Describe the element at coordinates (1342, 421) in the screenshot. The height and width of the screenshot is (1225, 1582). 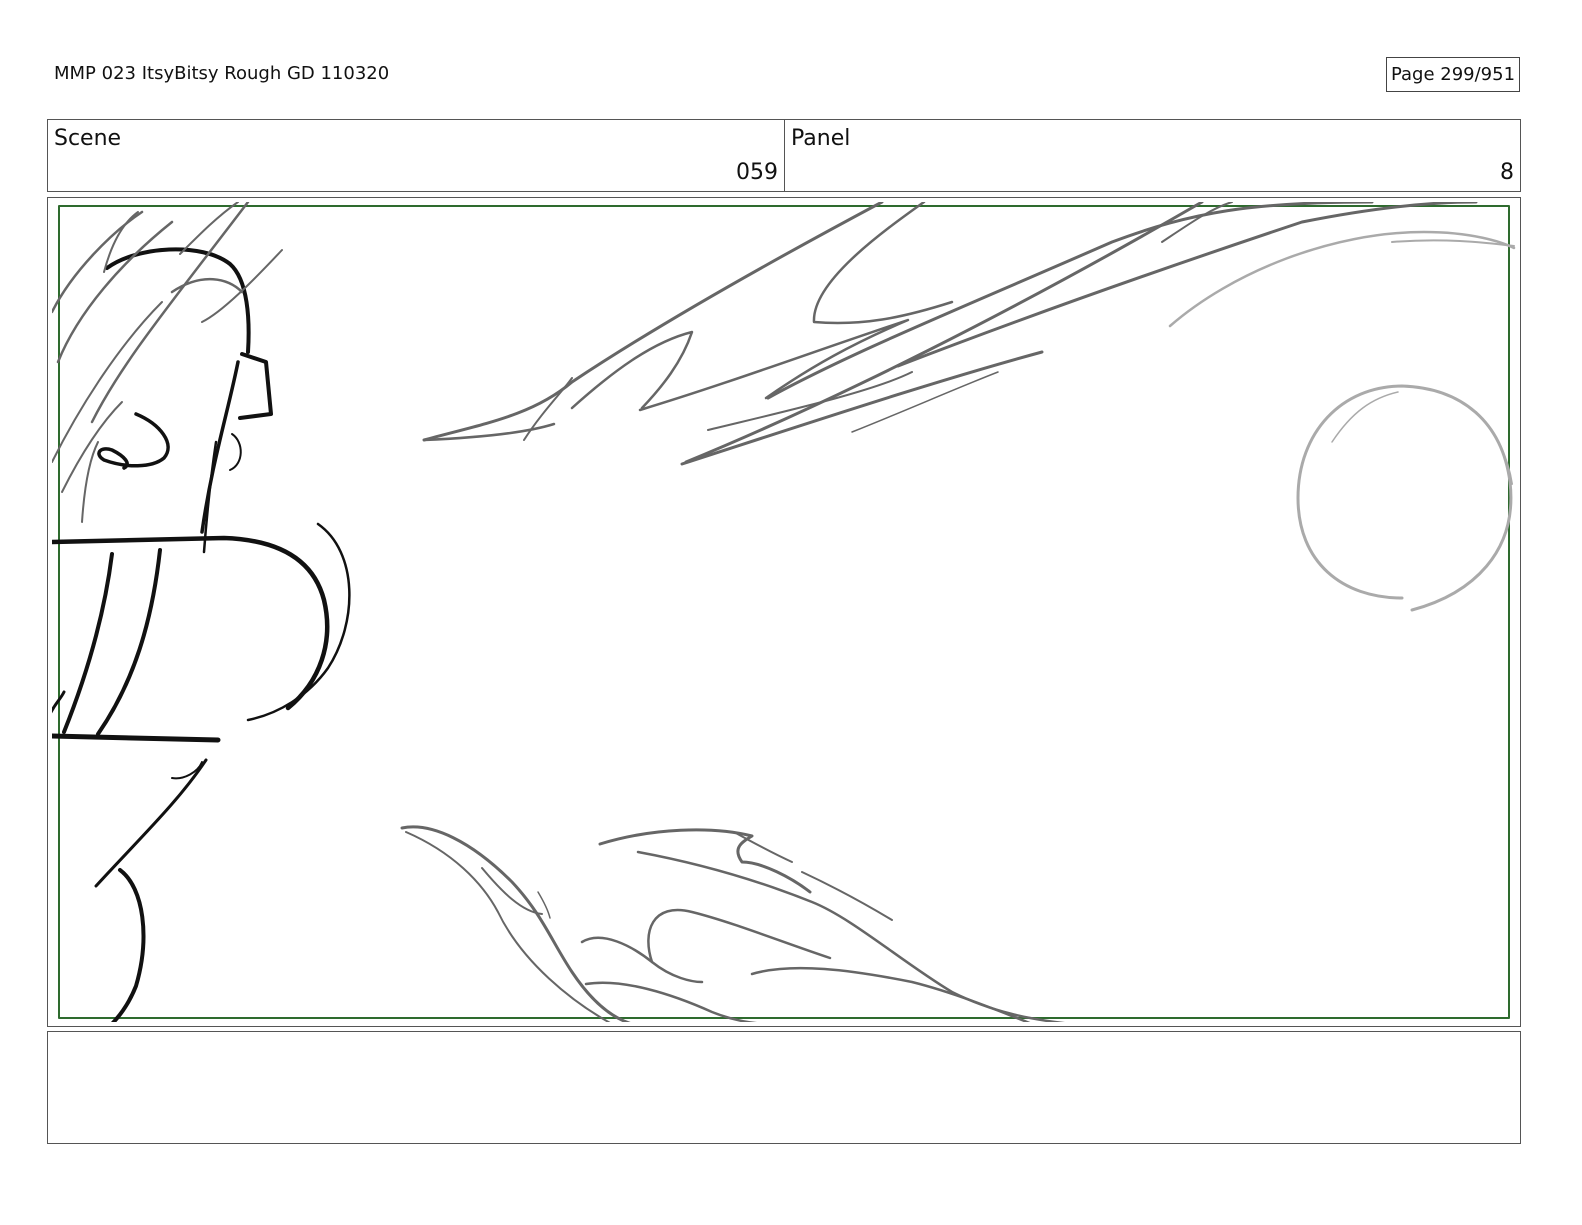
I see `moon-sketch` at that location.